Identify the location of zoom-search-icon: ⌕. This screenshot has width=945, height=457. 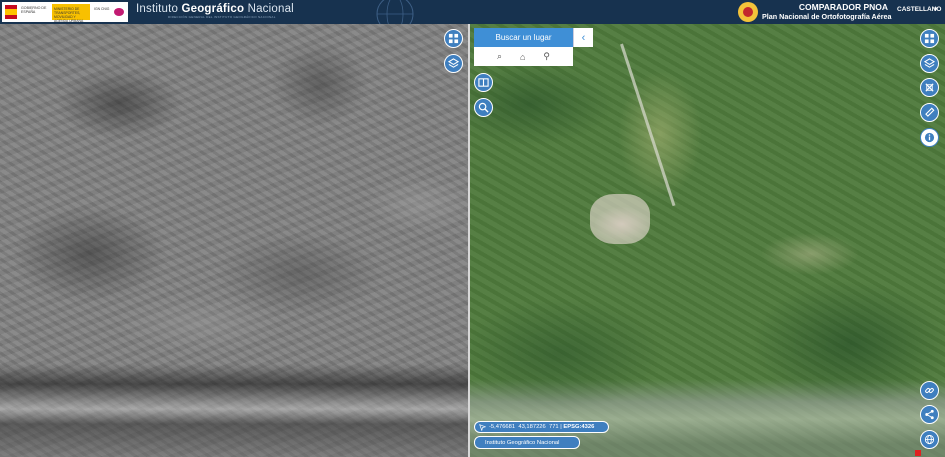
(499, 56).